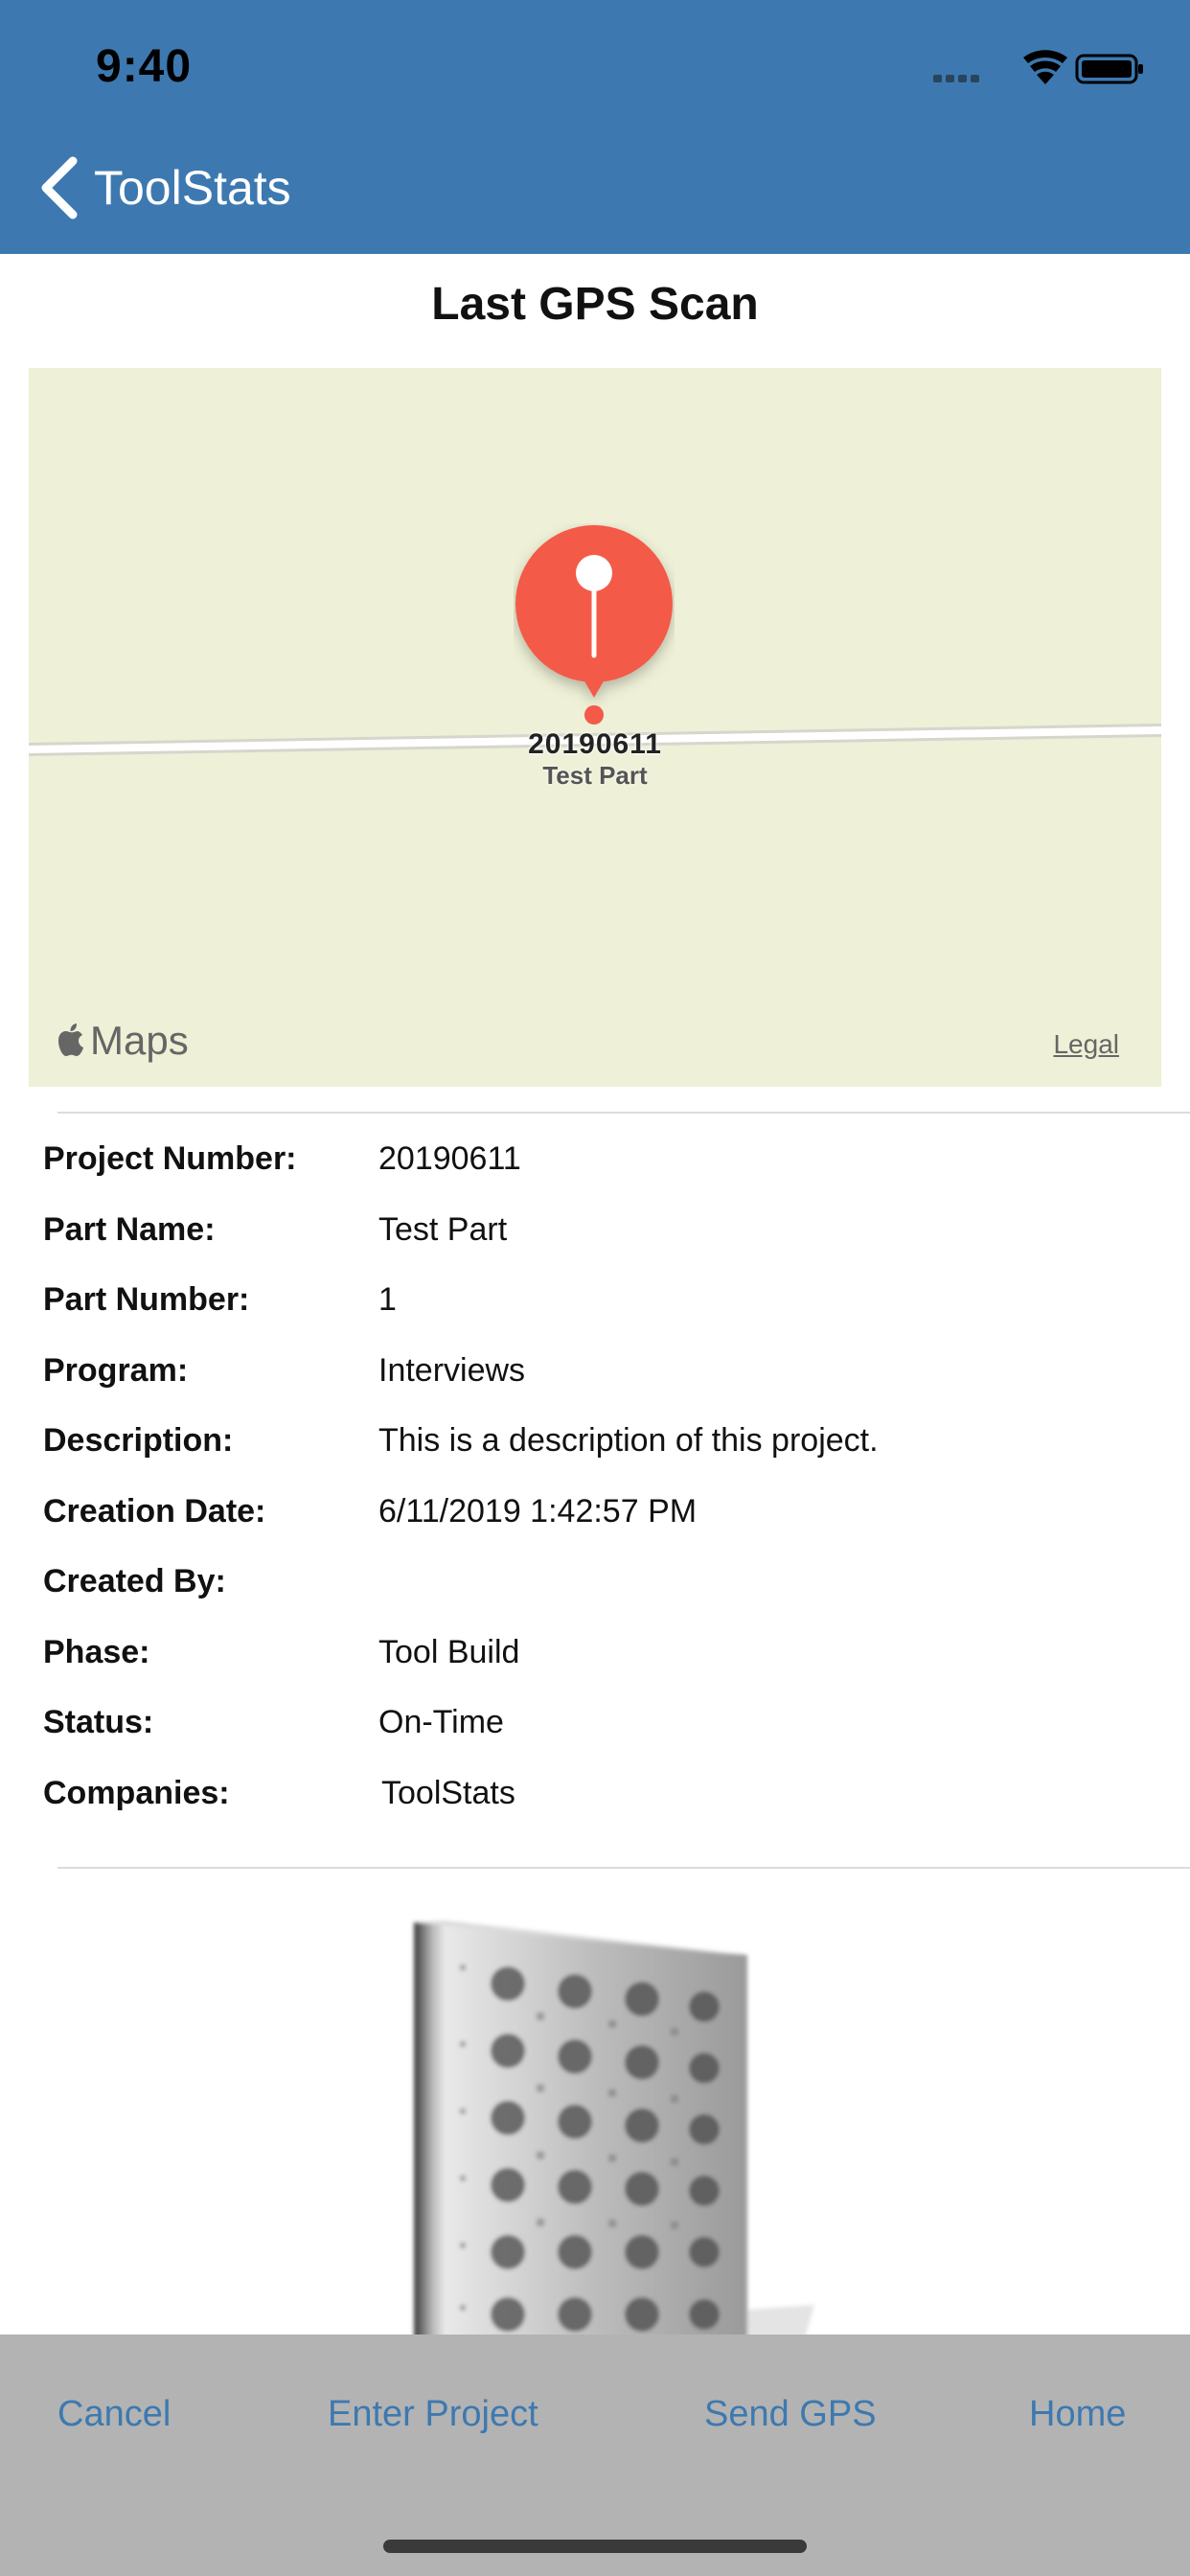 Image resolution: width=1190 pixels, height=2576 pixels. I want to click on detail-value: Interviews, so click(452, 1370).